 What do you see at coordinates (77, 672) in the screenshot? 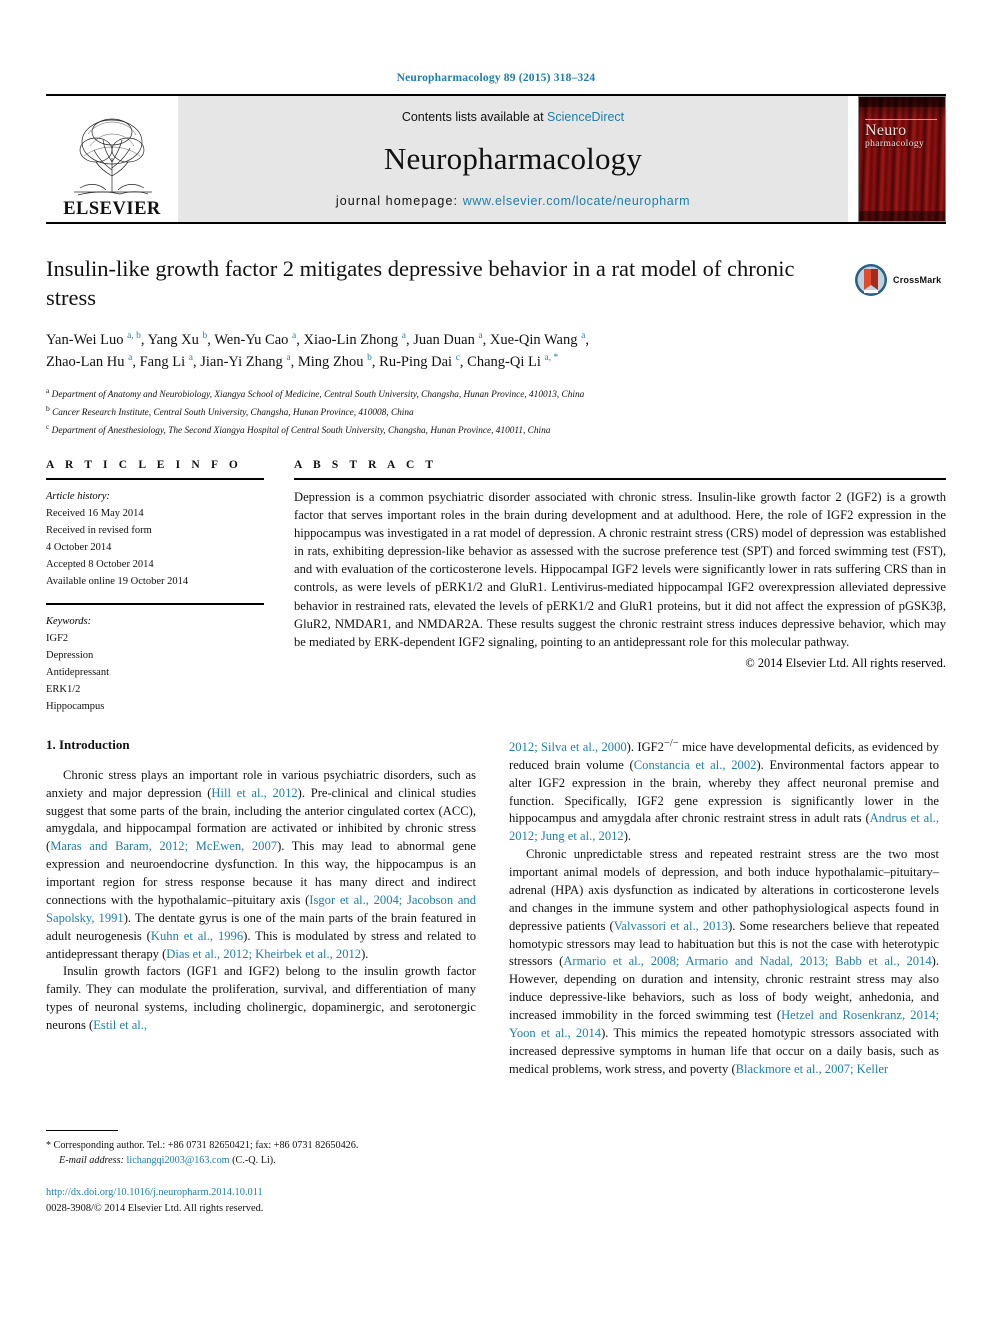
I see `keyword-item: Antidepressant` at bounding box center [77, 672].